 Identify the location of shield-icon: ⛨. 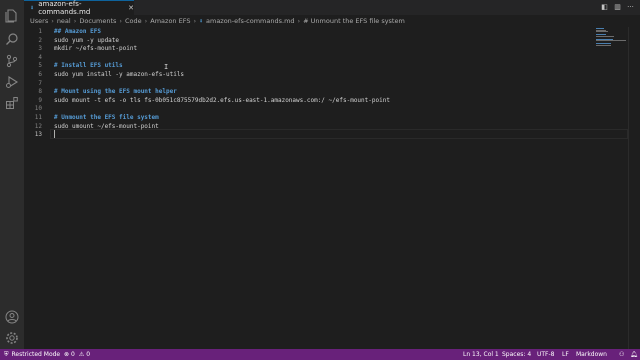
(6, 354).